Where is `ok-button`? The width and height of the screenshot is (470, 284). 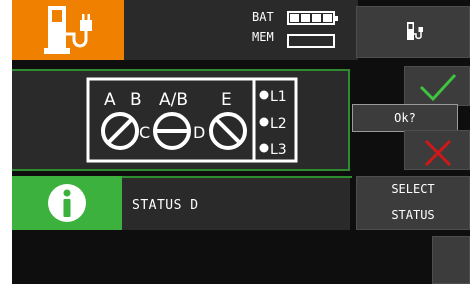
ok-button is located at coordinates (437, 86).